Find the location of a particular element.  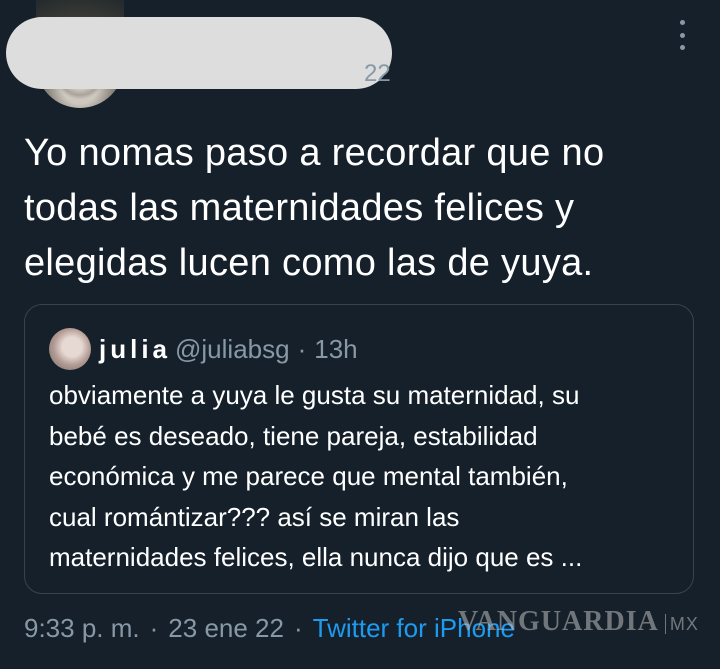

redacted-author-info is located at coordinates (199, 53).